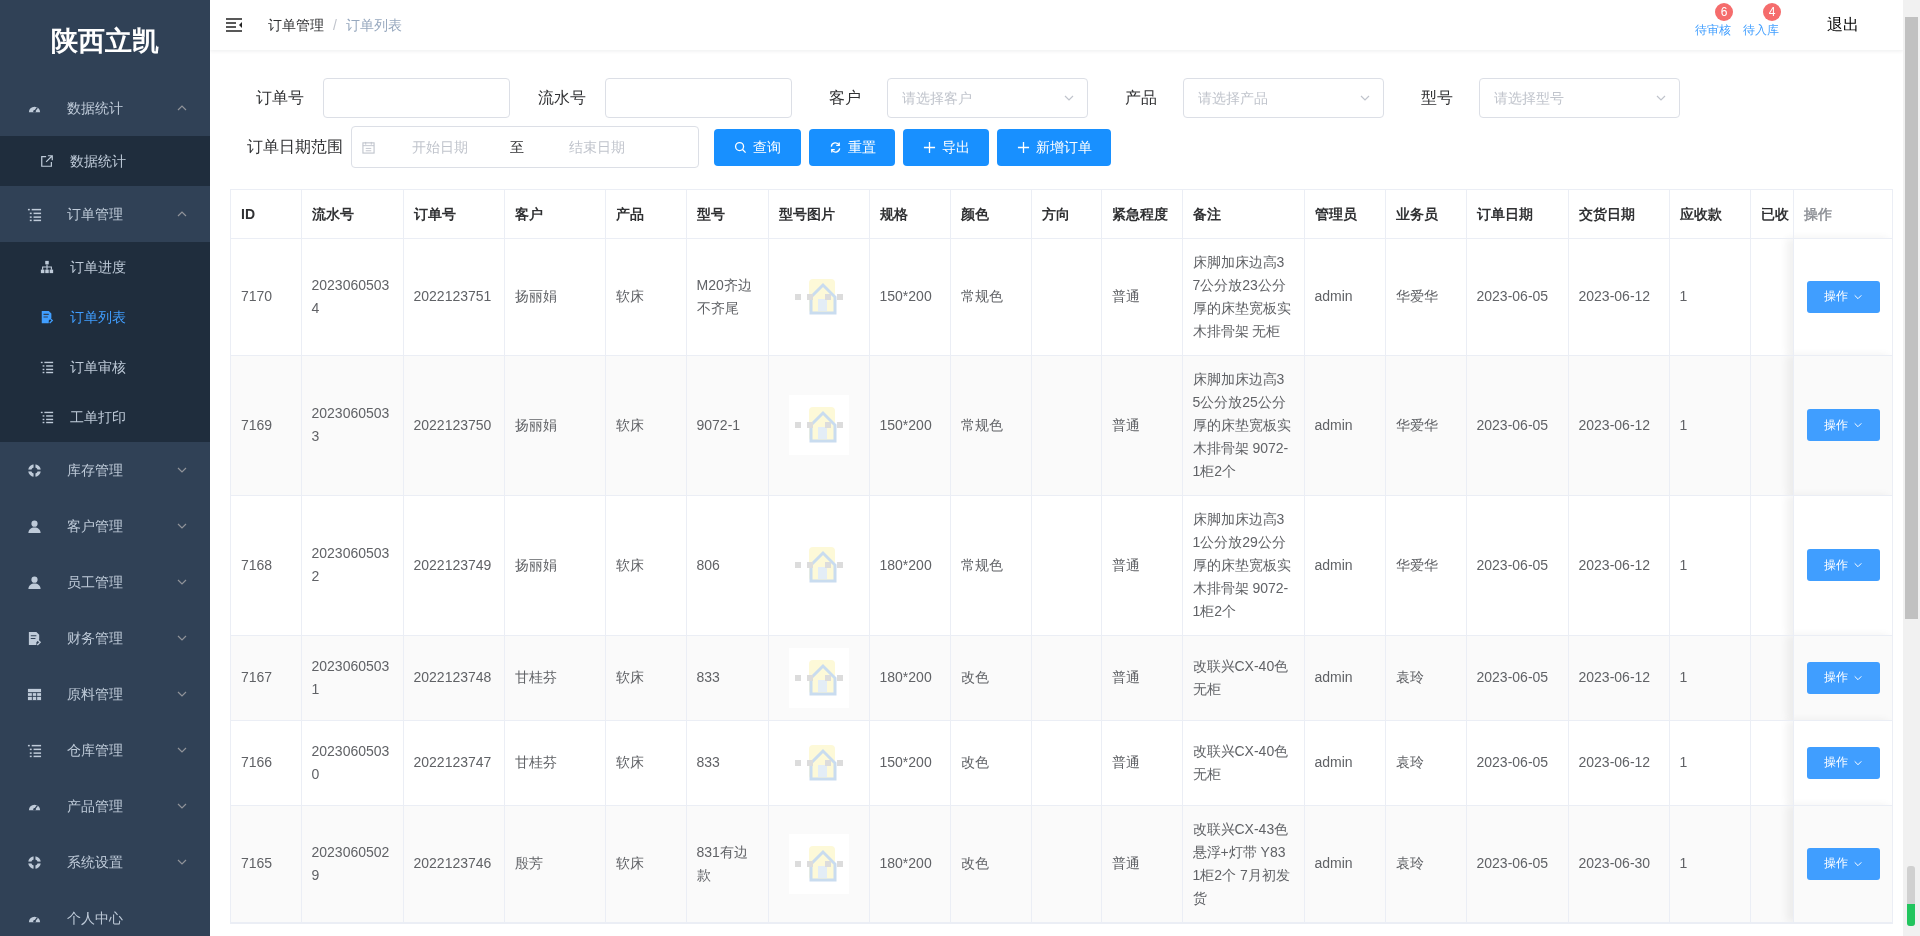  What do you see at coordinates (105, 806) in the screenshot?
I see `menu-item: 产品管理` at bounding box center [105, 806].